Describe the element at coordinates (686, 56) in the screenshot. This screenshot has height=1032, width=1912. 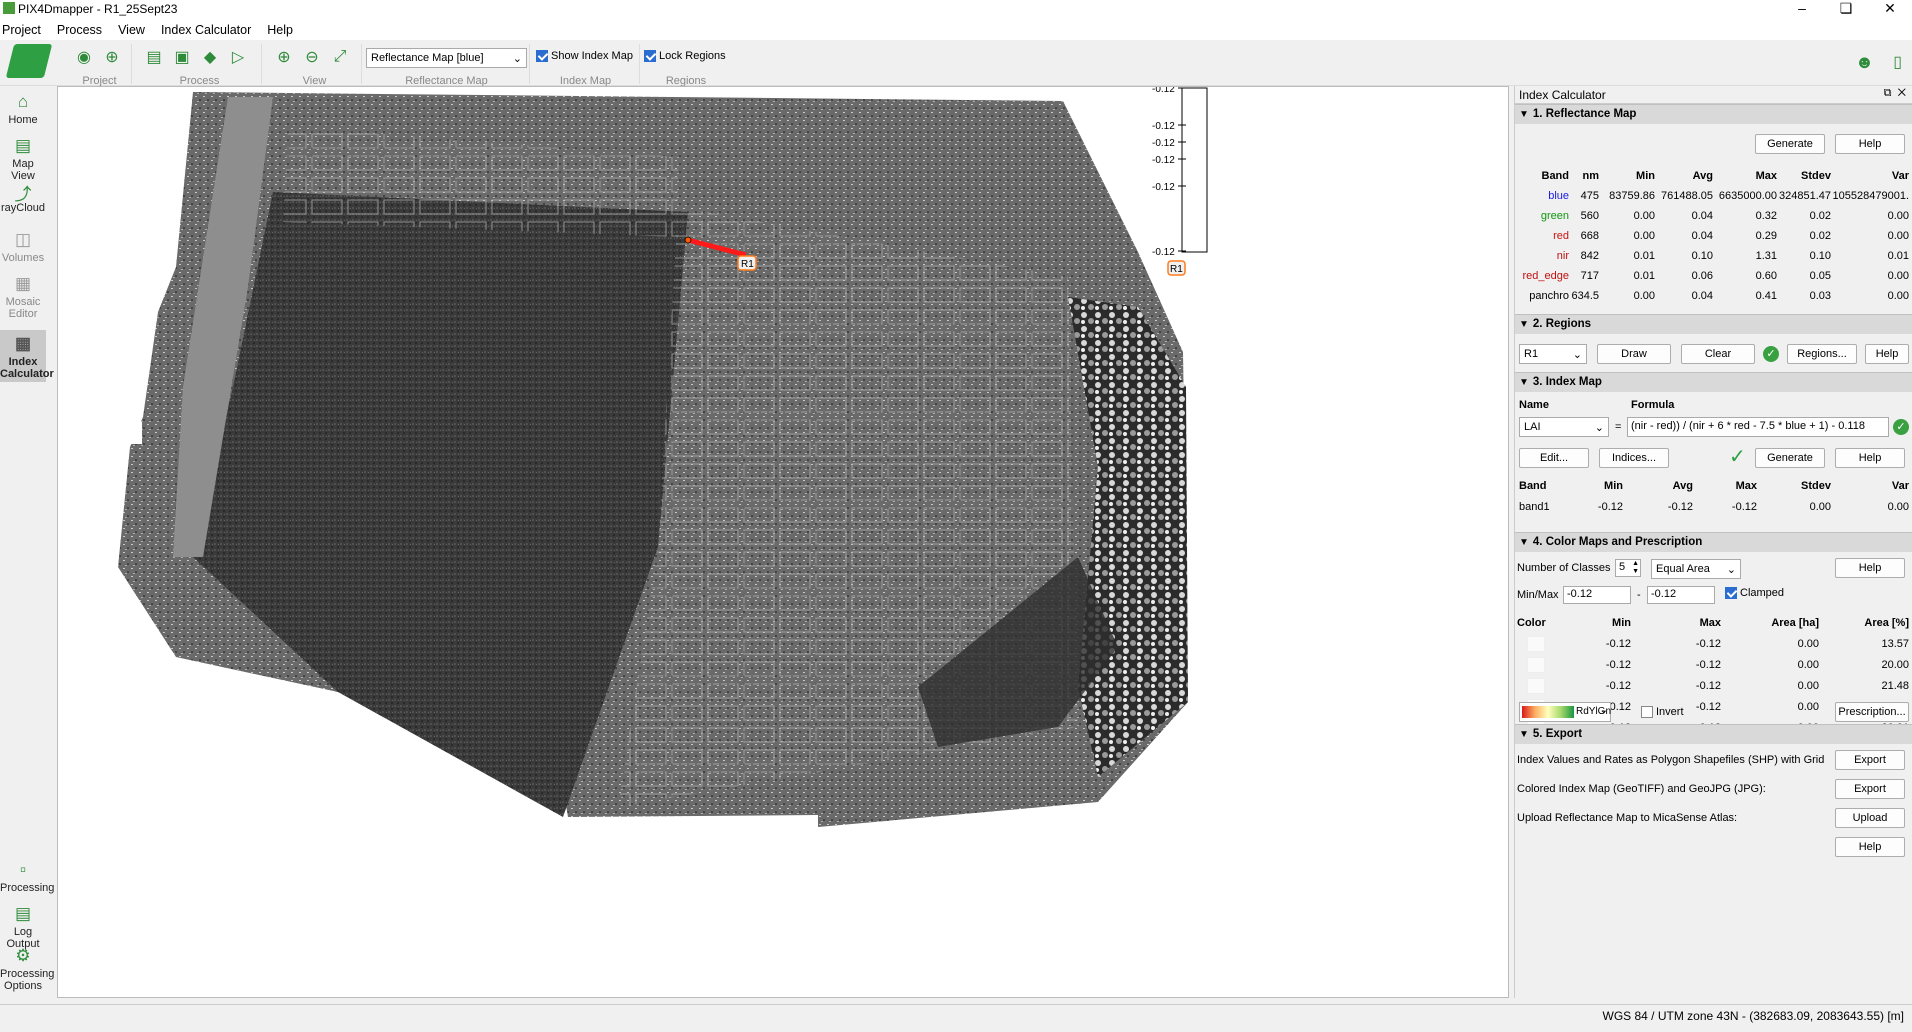
I see `lock-regions-checkbox: Lock Regions` at that location.